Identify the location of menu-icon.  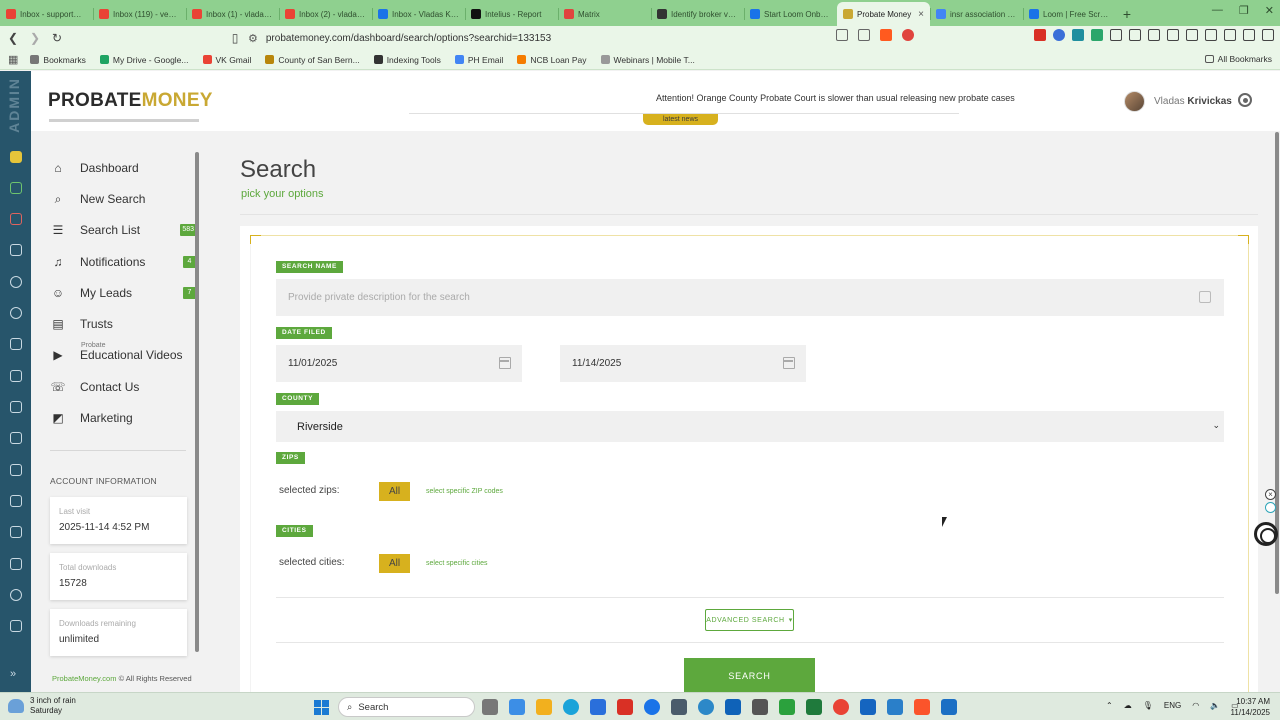
(1268, 35).